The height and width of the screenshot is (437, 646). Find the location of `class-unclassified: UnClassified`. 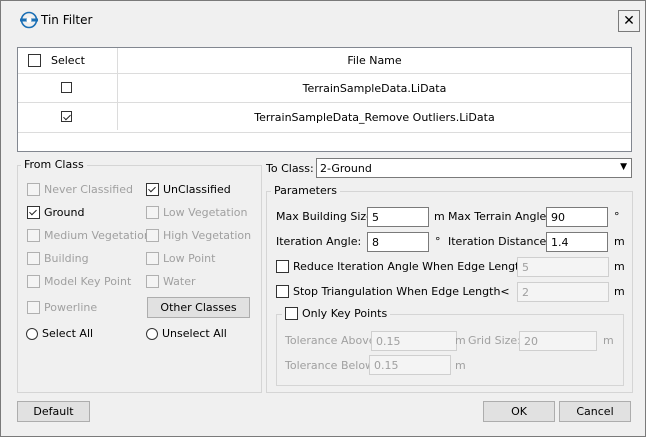

class-unclassified: UnClassified is located at coordinates (188, 189).